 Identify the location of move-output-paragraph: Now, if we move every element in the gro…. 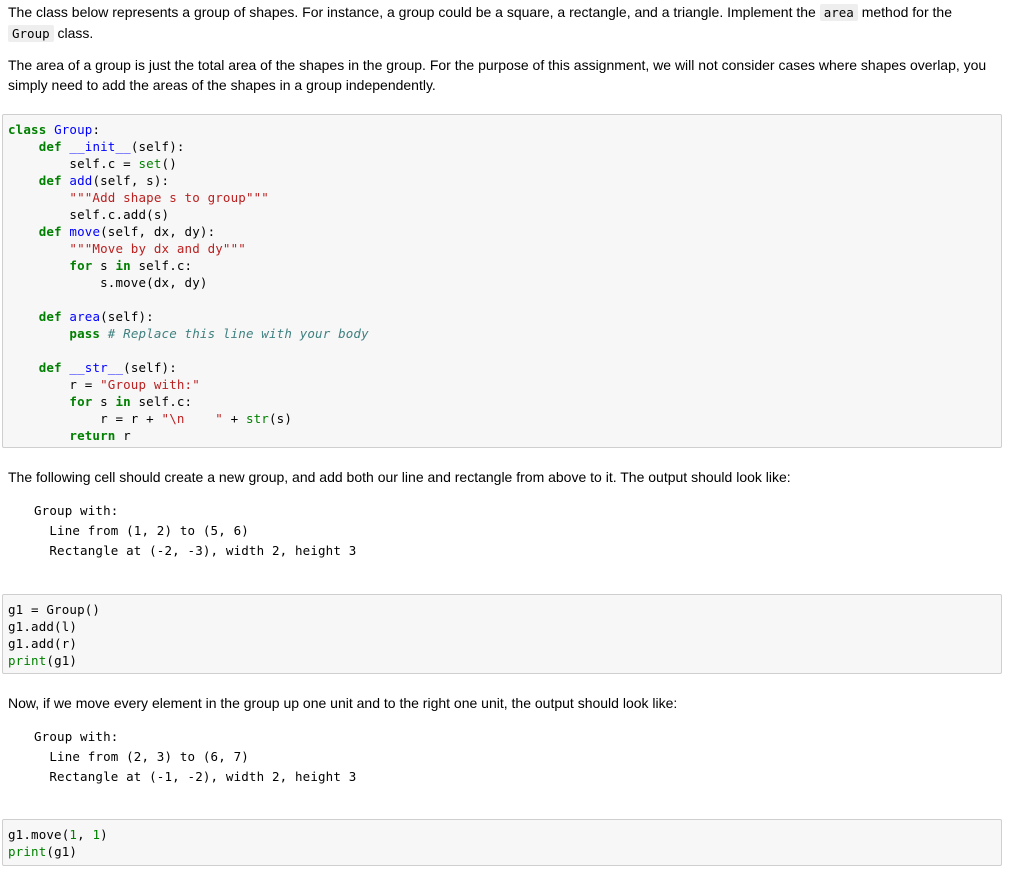
(343, 703).